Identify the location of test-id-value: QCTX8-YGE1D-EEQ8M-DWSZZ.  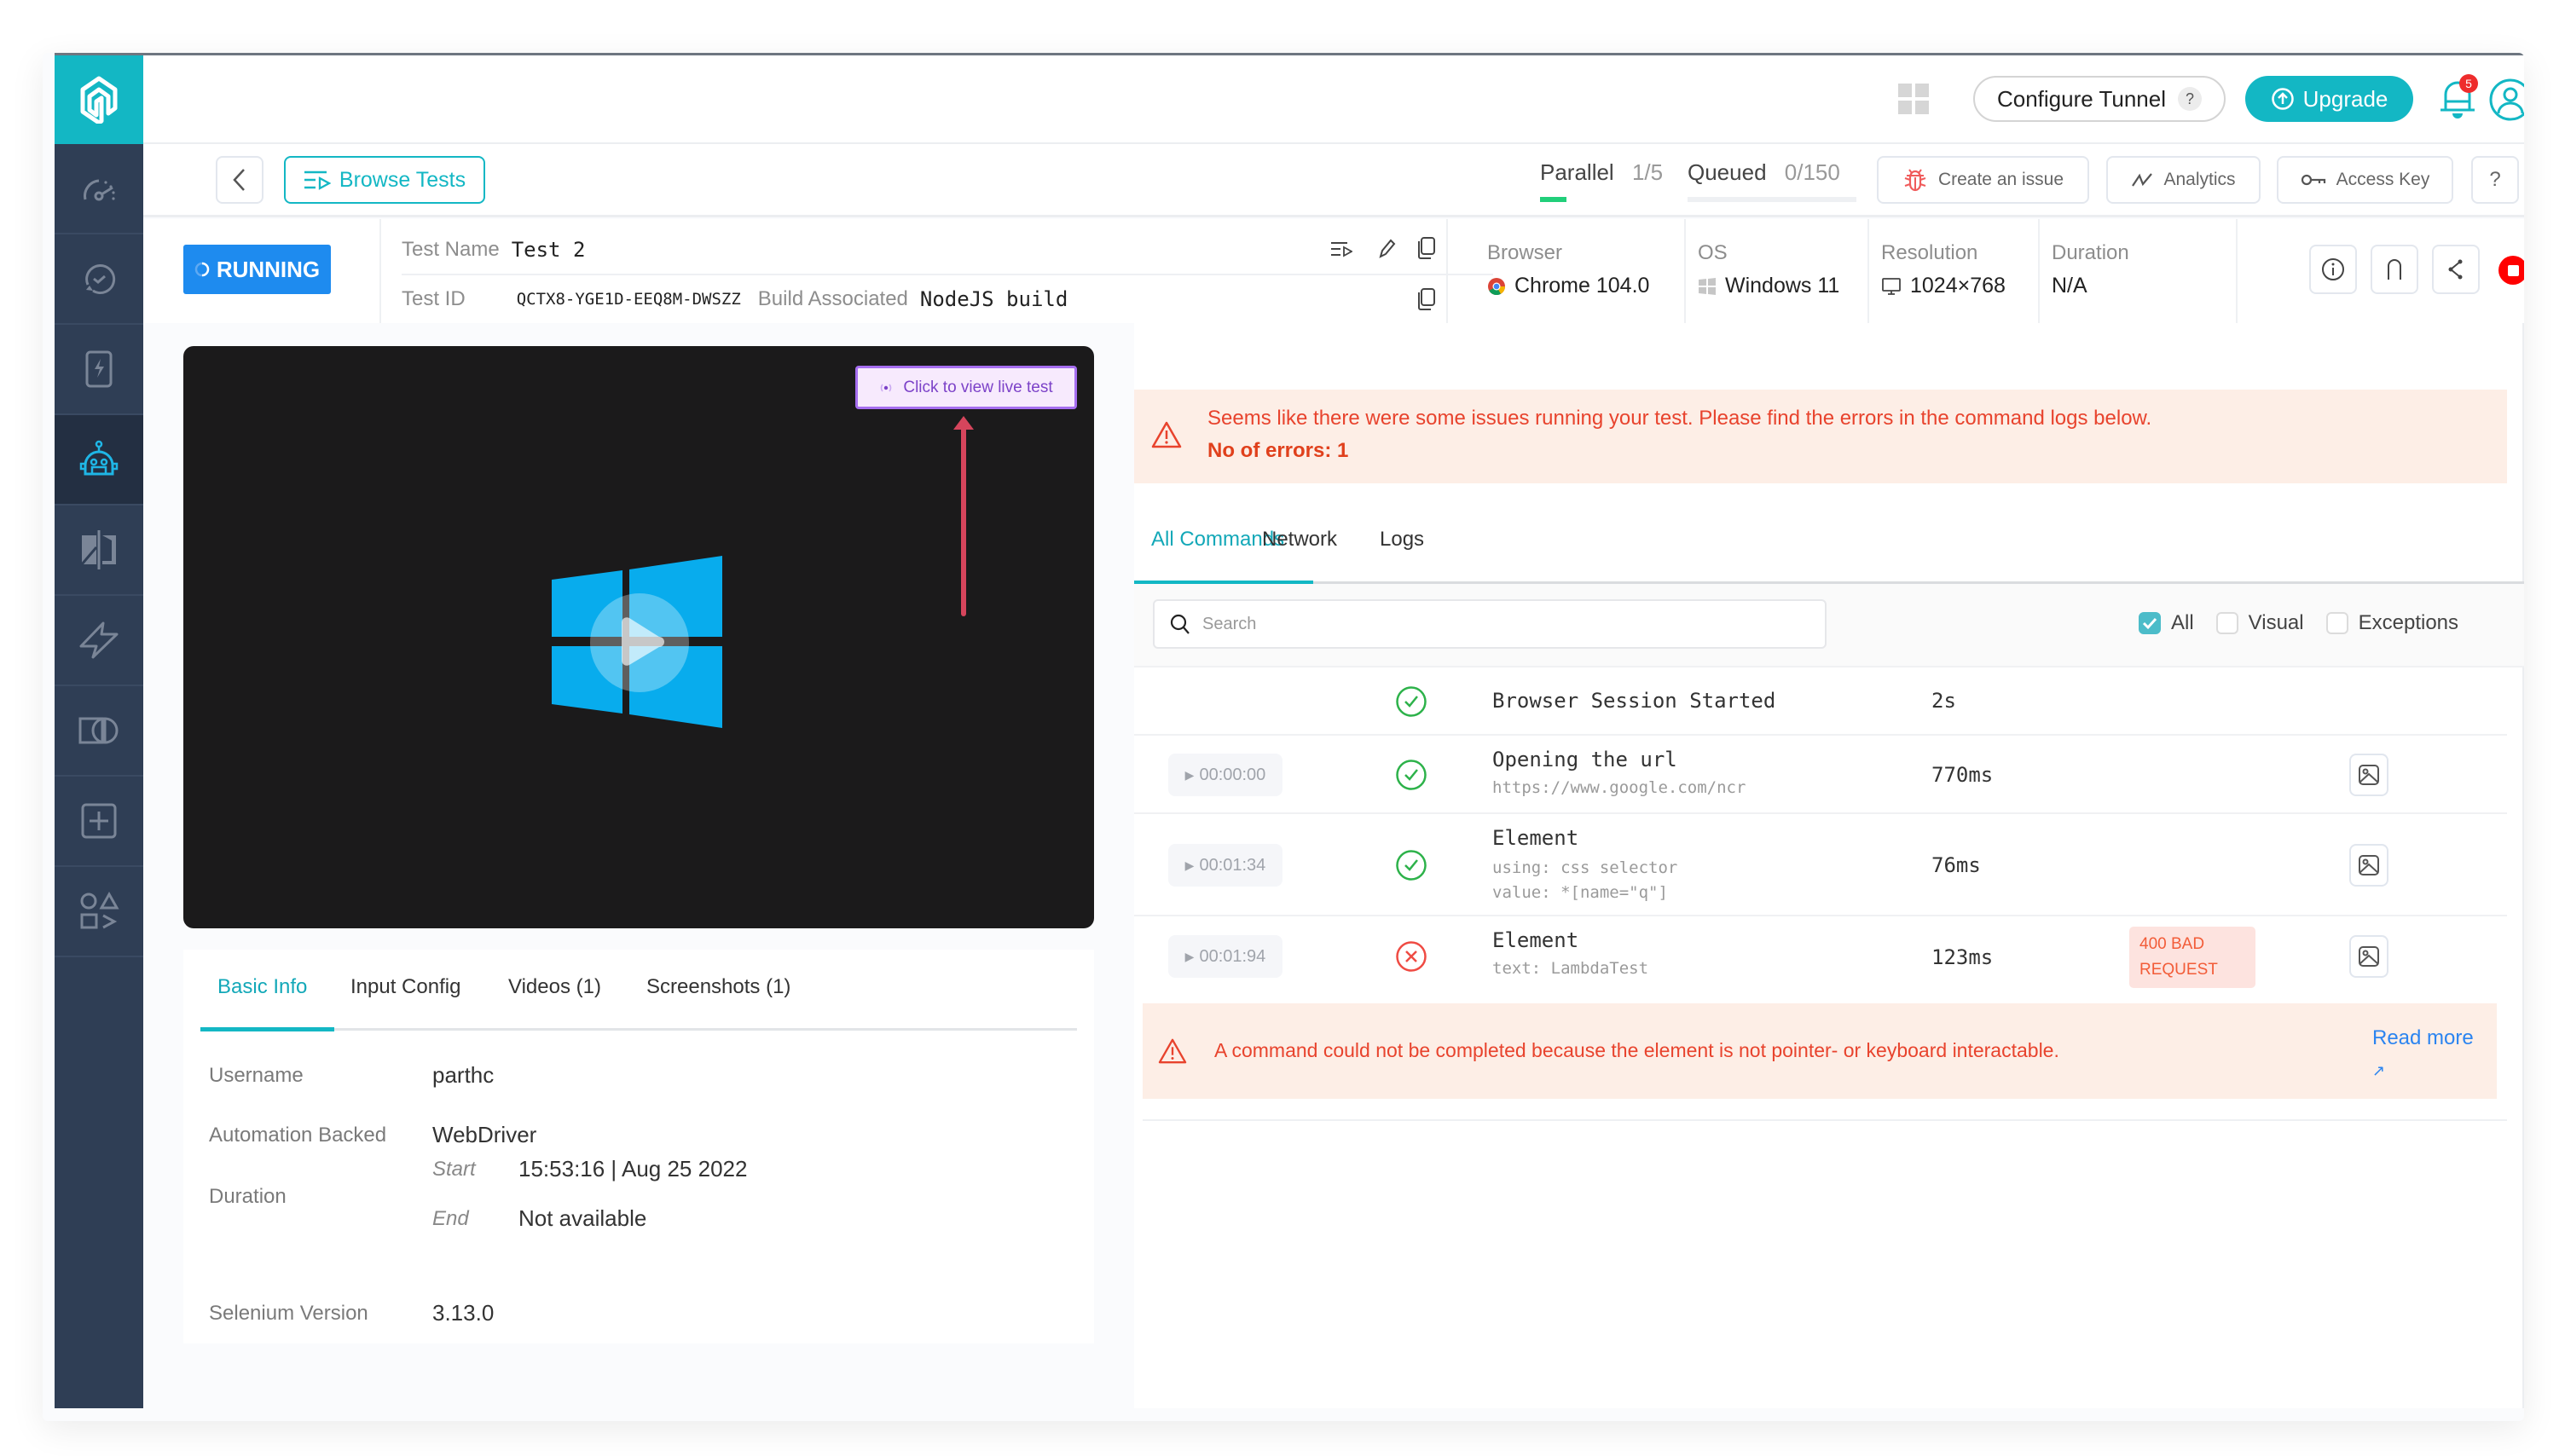
(629, 299).